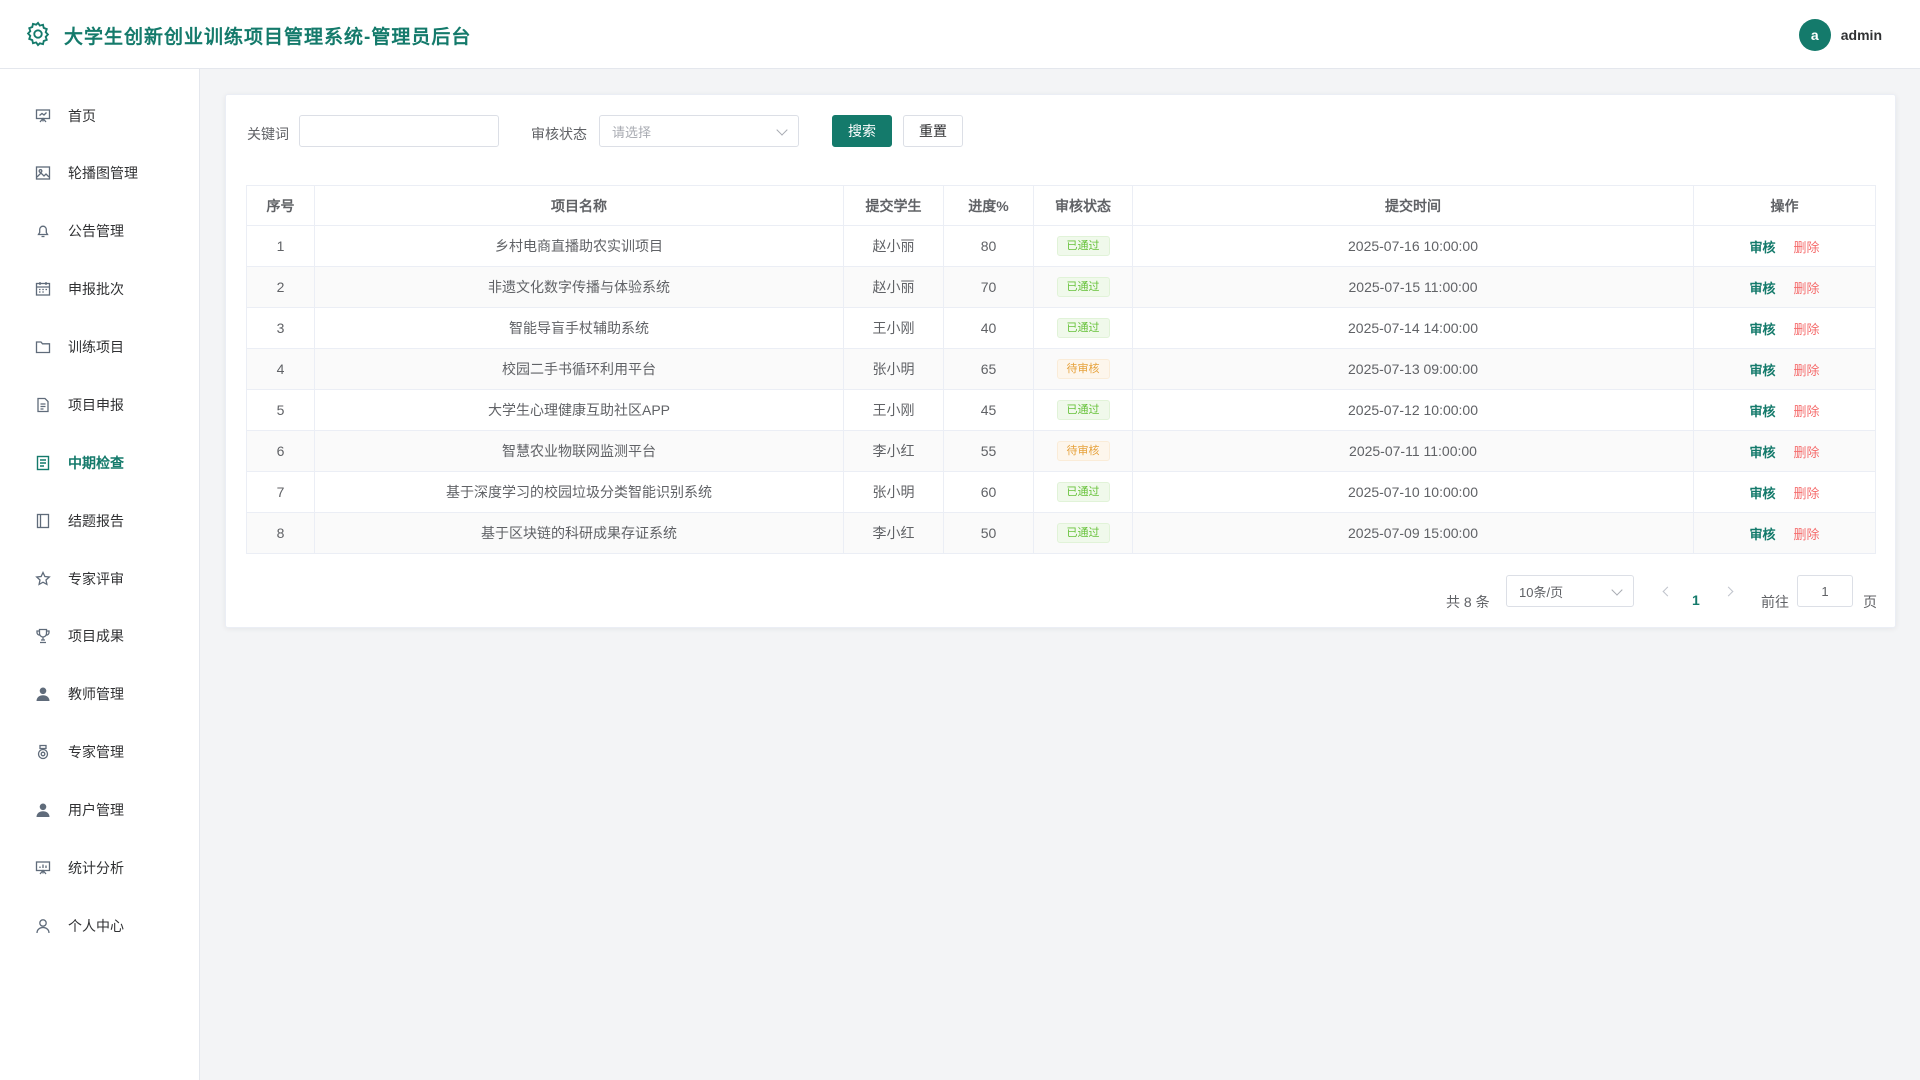 This screenshot has width=1920, height=1080. Describe the element at coordinates (43, 116) in the screenshot. I see `presentation-icon` at that location.